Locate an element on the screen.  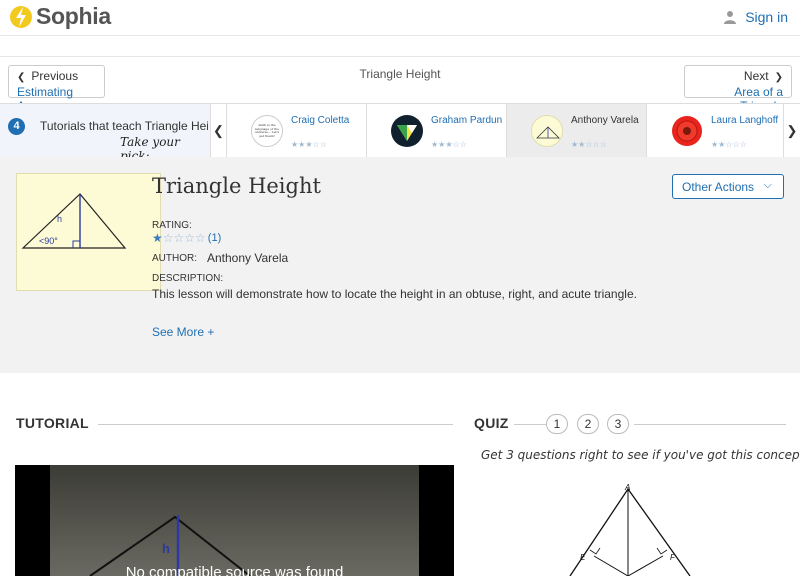
next-label: Next is located at coordinates (756, 76).